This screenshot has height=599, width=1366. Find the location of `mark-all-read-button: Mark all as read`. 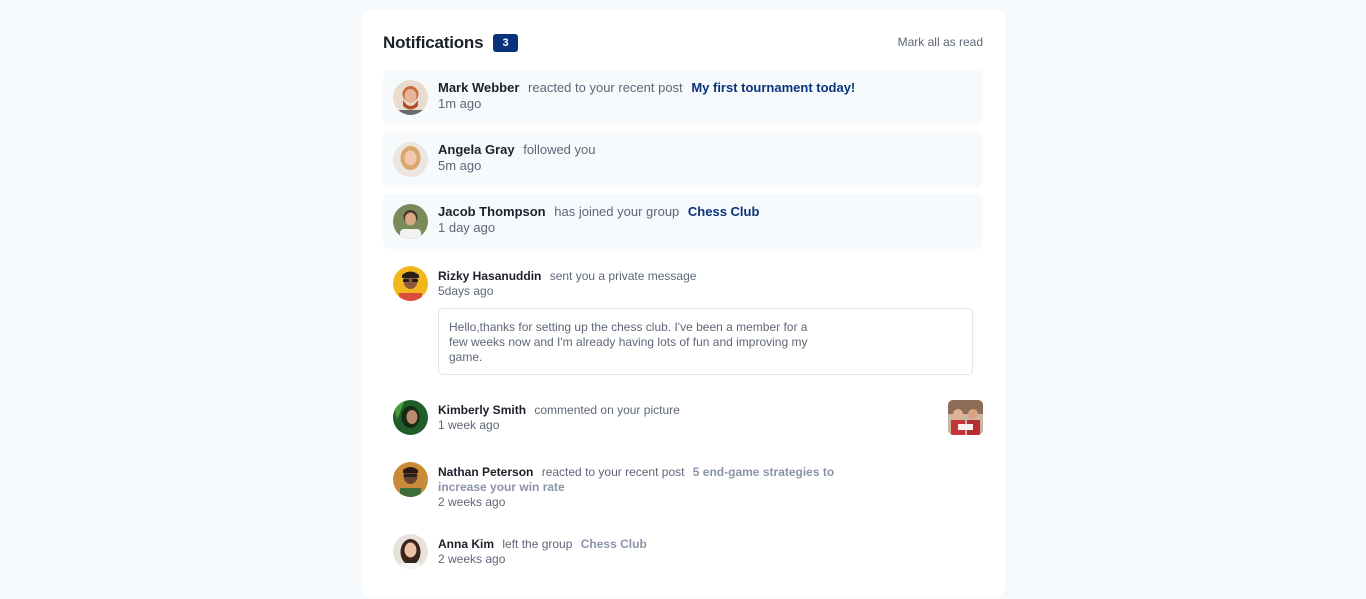

mark-all-read-button: Mark all as read is located at coordinates (940, 42).